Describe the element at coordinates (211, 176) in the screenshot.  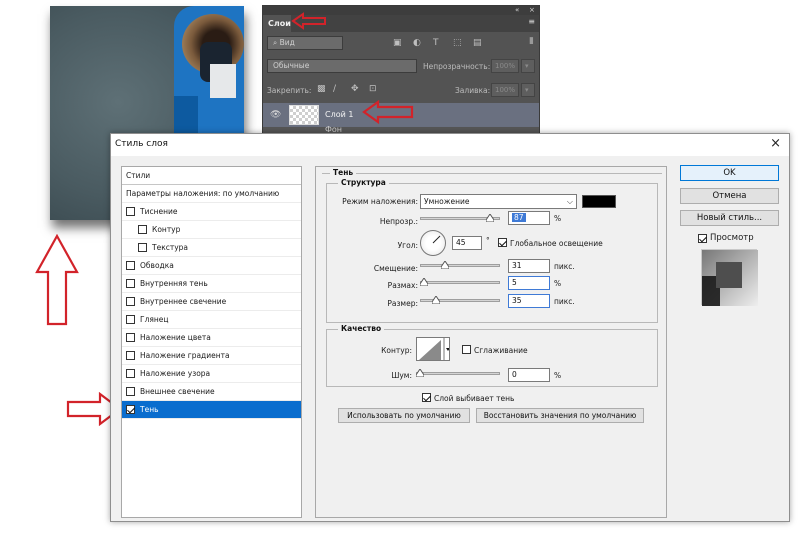
I see `styles-header: Стили` at that location.